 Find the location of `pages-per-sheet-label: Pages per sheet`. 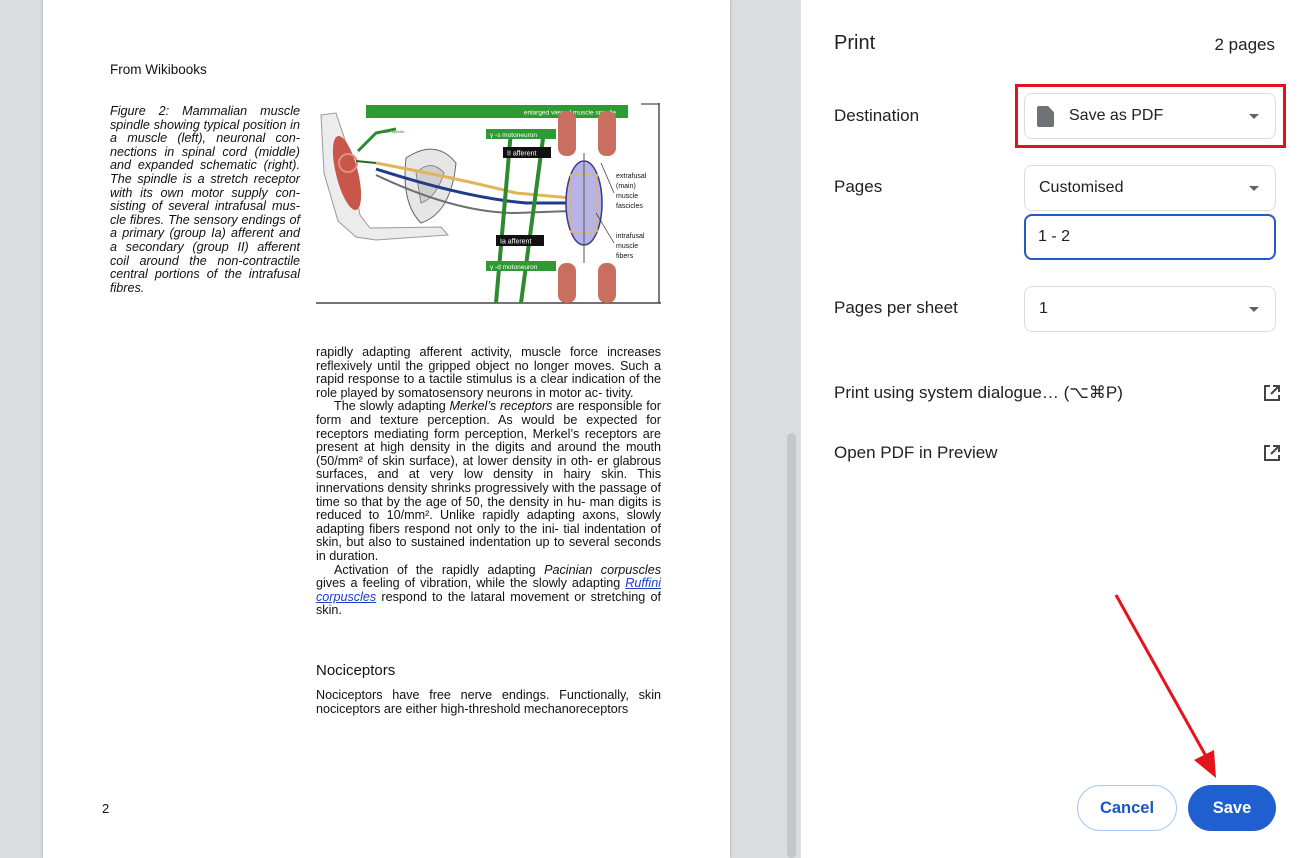

pages-per-sheet-label: Pages per sheet is located at coordinates (896, 307).